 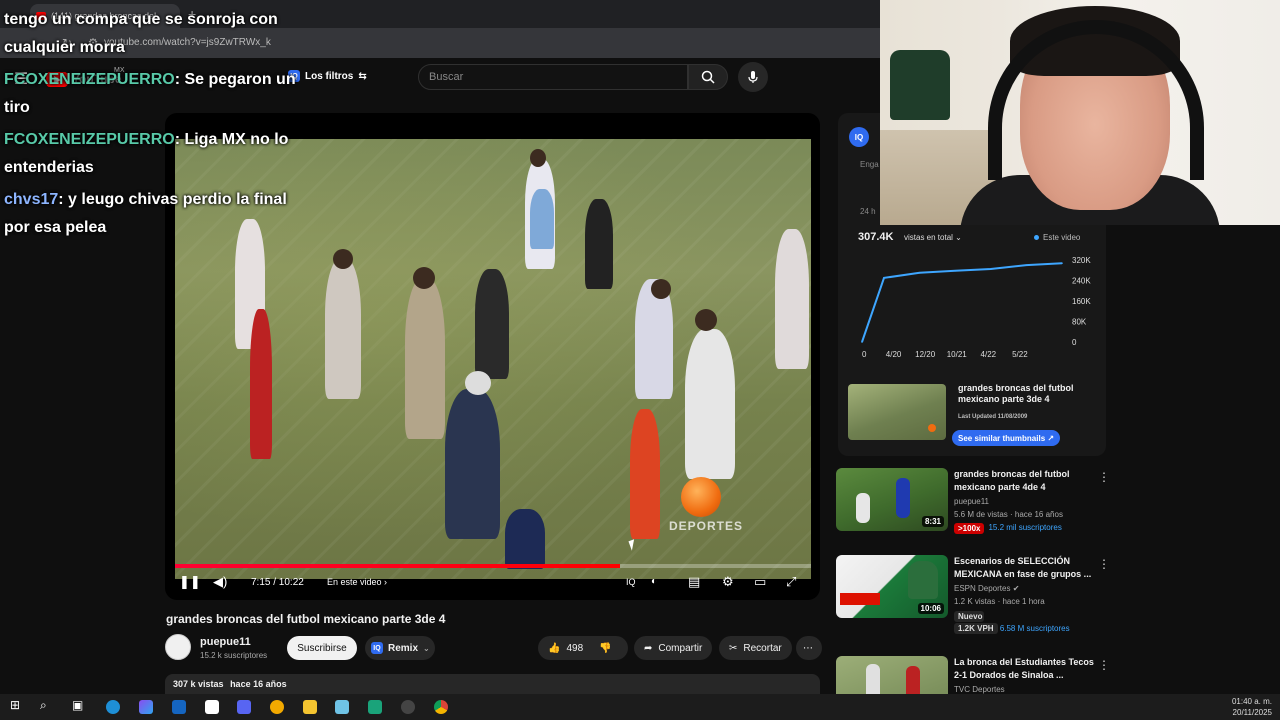 What do you see at coordinates (859, 137) in the screenshot?
I see `vidiq-logo-icon: IQ` at bounding box center [859, 137].